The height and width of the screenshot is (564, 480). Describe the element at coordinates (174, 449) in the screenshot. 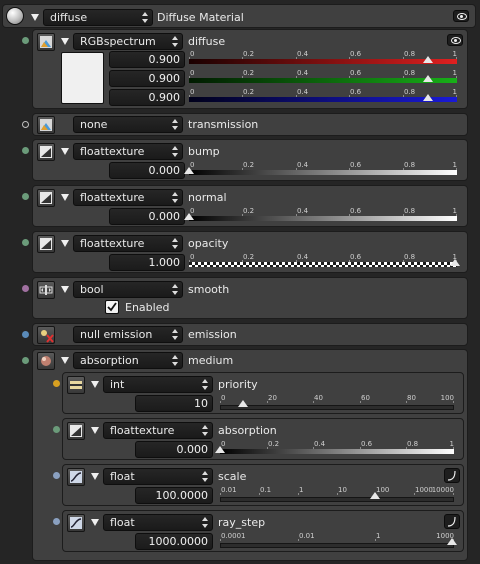

I see `absorption-value: 0.000` at that location.